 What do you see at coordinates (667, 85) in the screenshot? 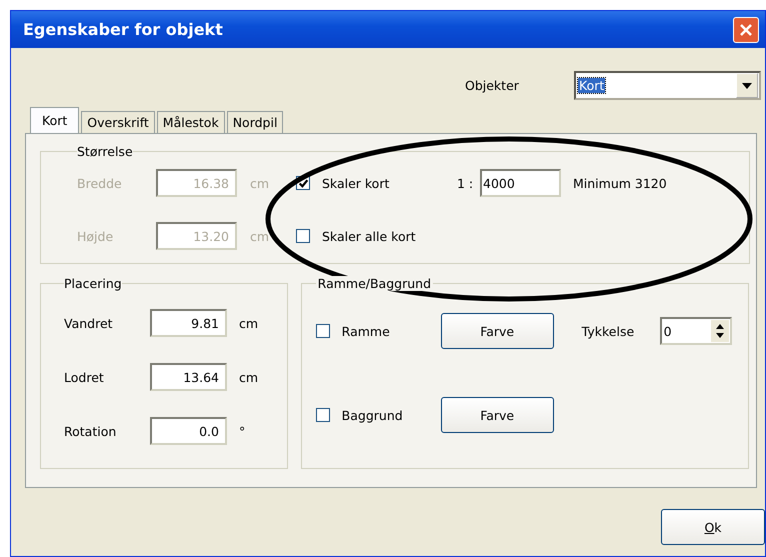
I see `objects-dropdown: Kort` at bounding box center [667, 85].